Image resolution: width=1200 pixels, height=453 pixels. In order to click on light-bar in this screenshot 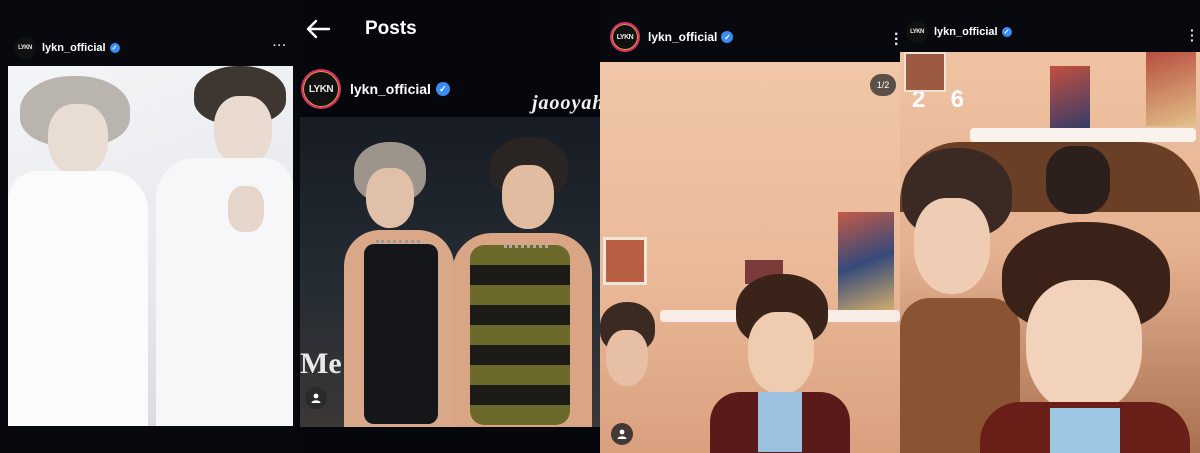, I will do `click(1083, 135)`.